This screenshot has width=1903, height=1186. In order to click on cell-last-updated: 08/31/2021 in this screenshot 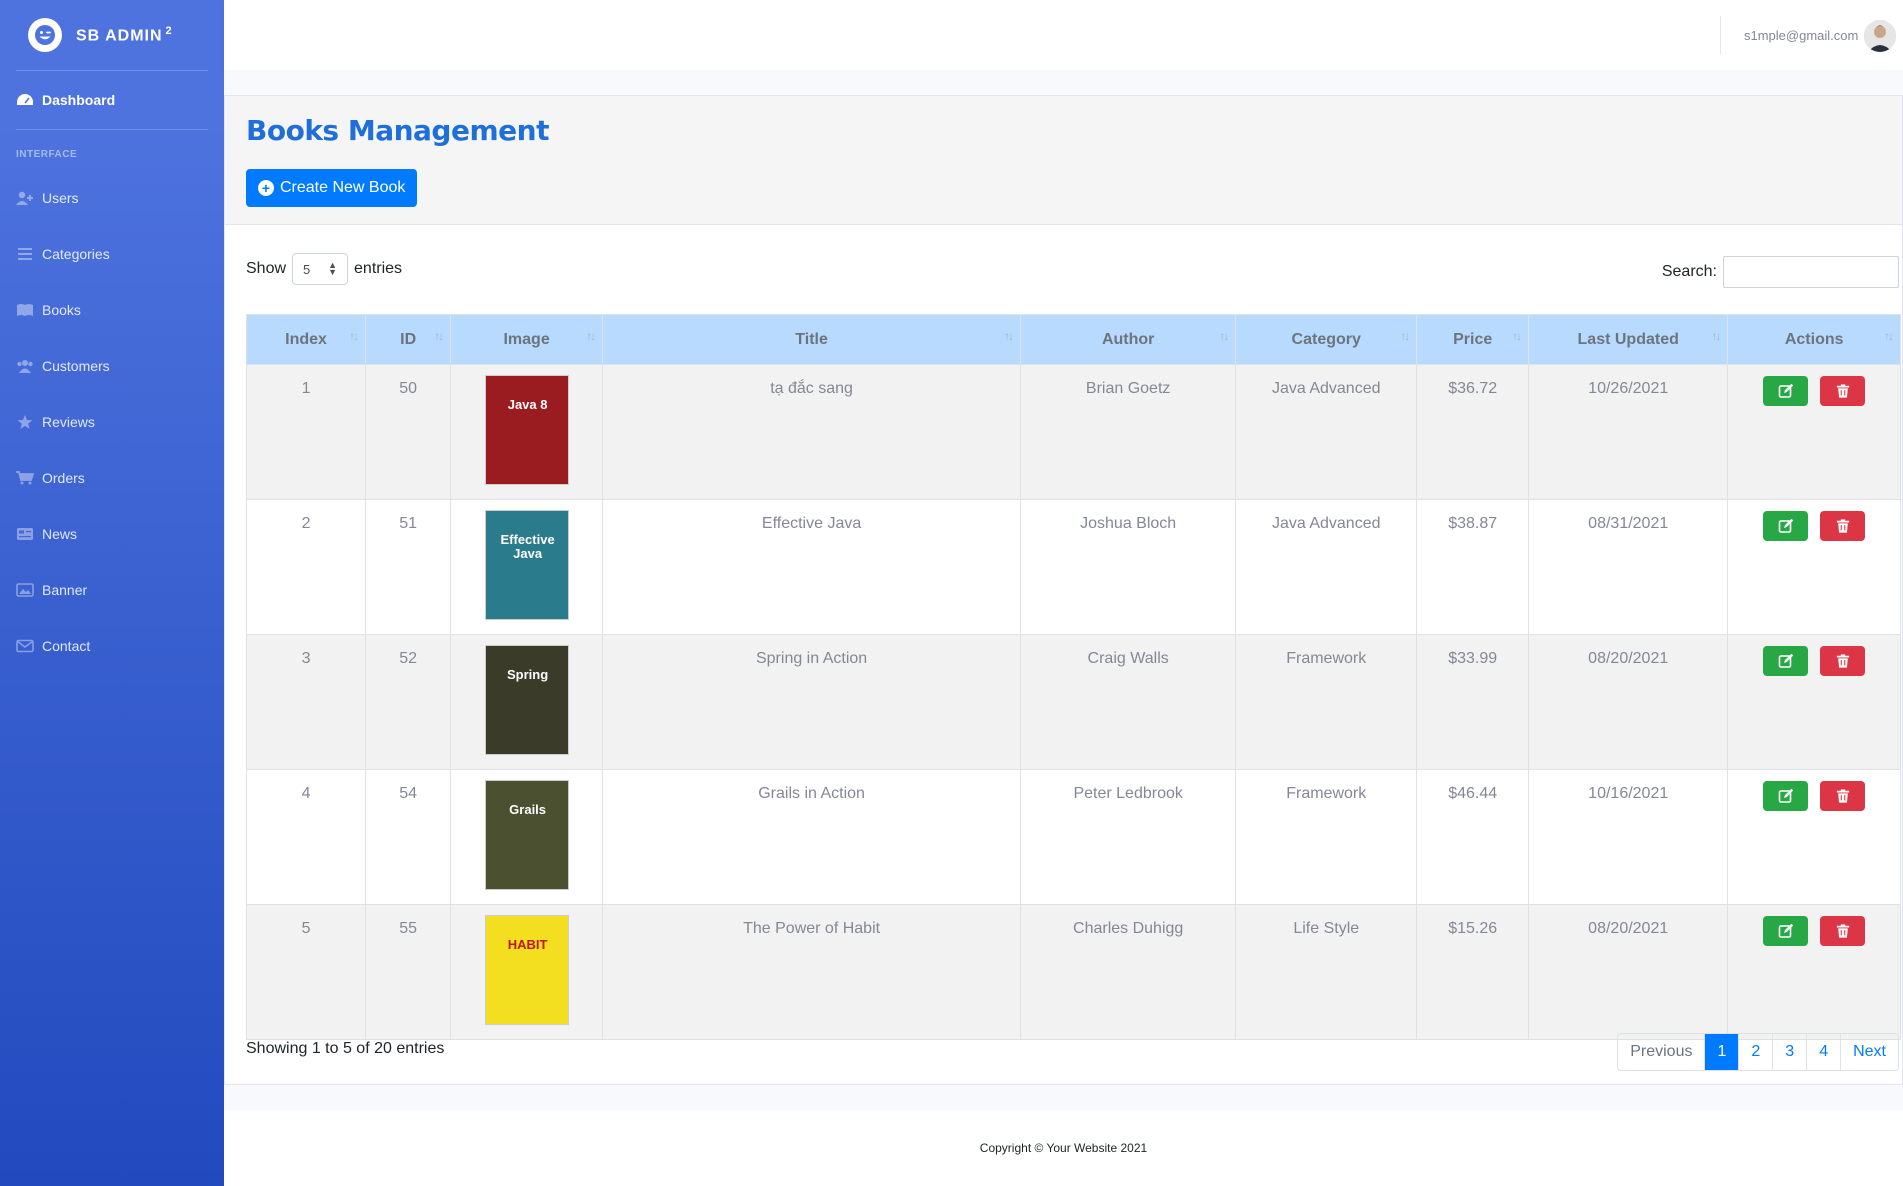, I will do `click(1628, 567)`.